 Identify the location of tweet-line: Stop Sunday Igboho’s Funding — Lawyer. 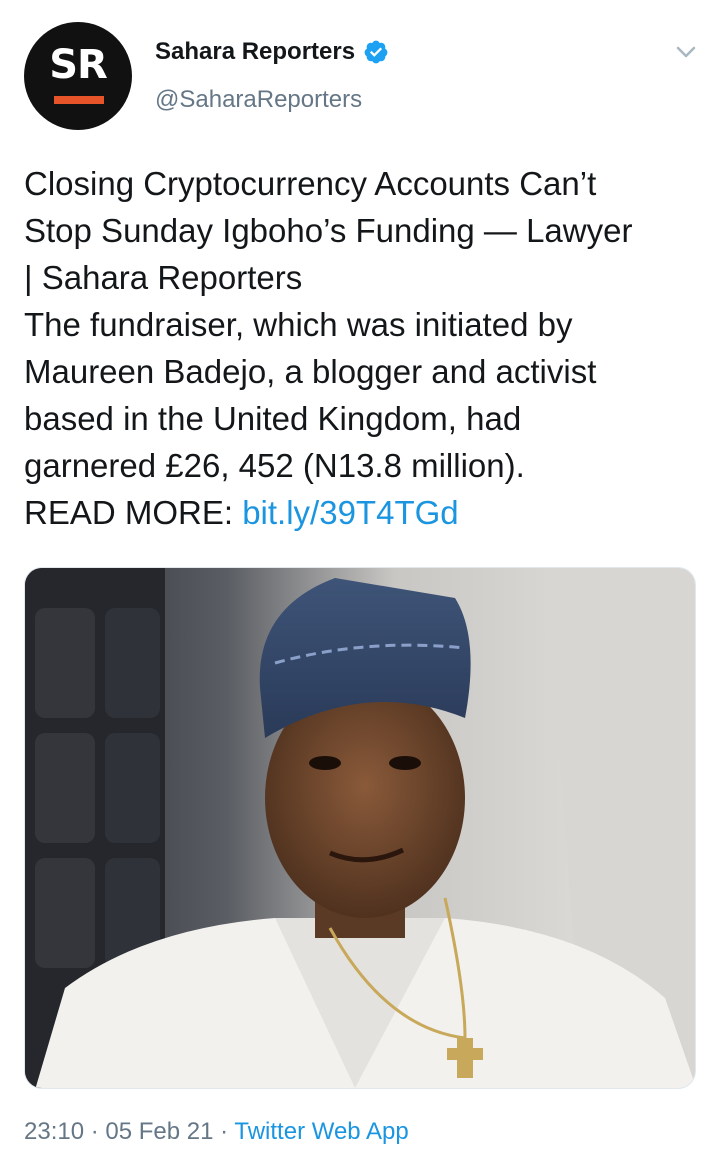
(328, 230).